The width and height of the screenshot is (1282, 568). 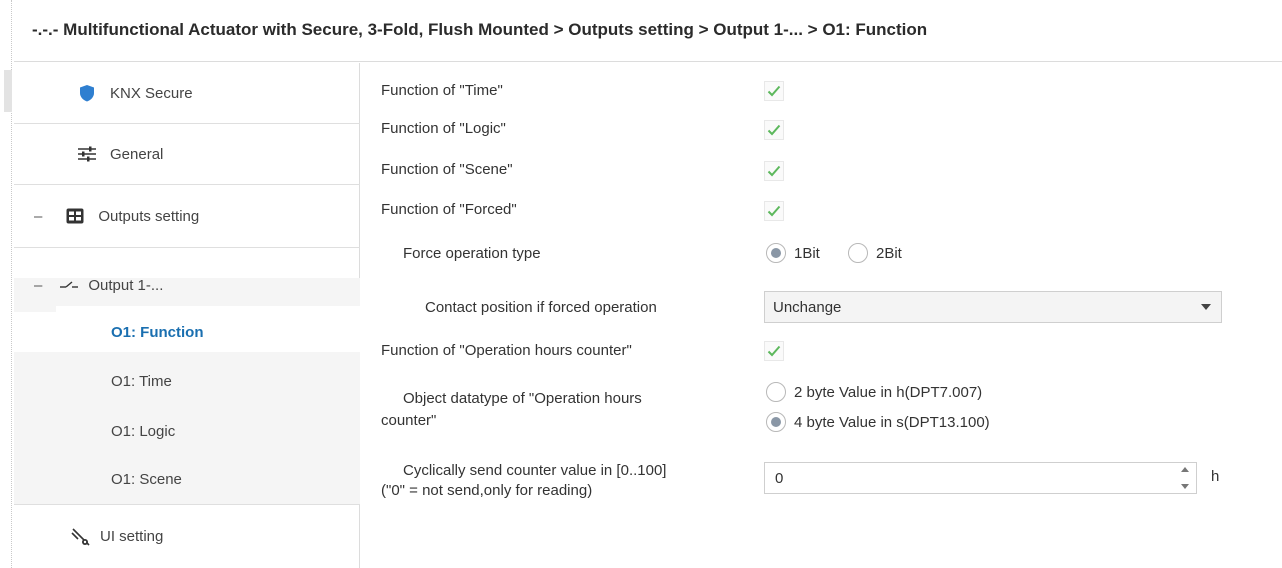 What do you see at coordinates (6, 284) in the screenshot?
I see `left-gutter` at bounding box center [6, 284].